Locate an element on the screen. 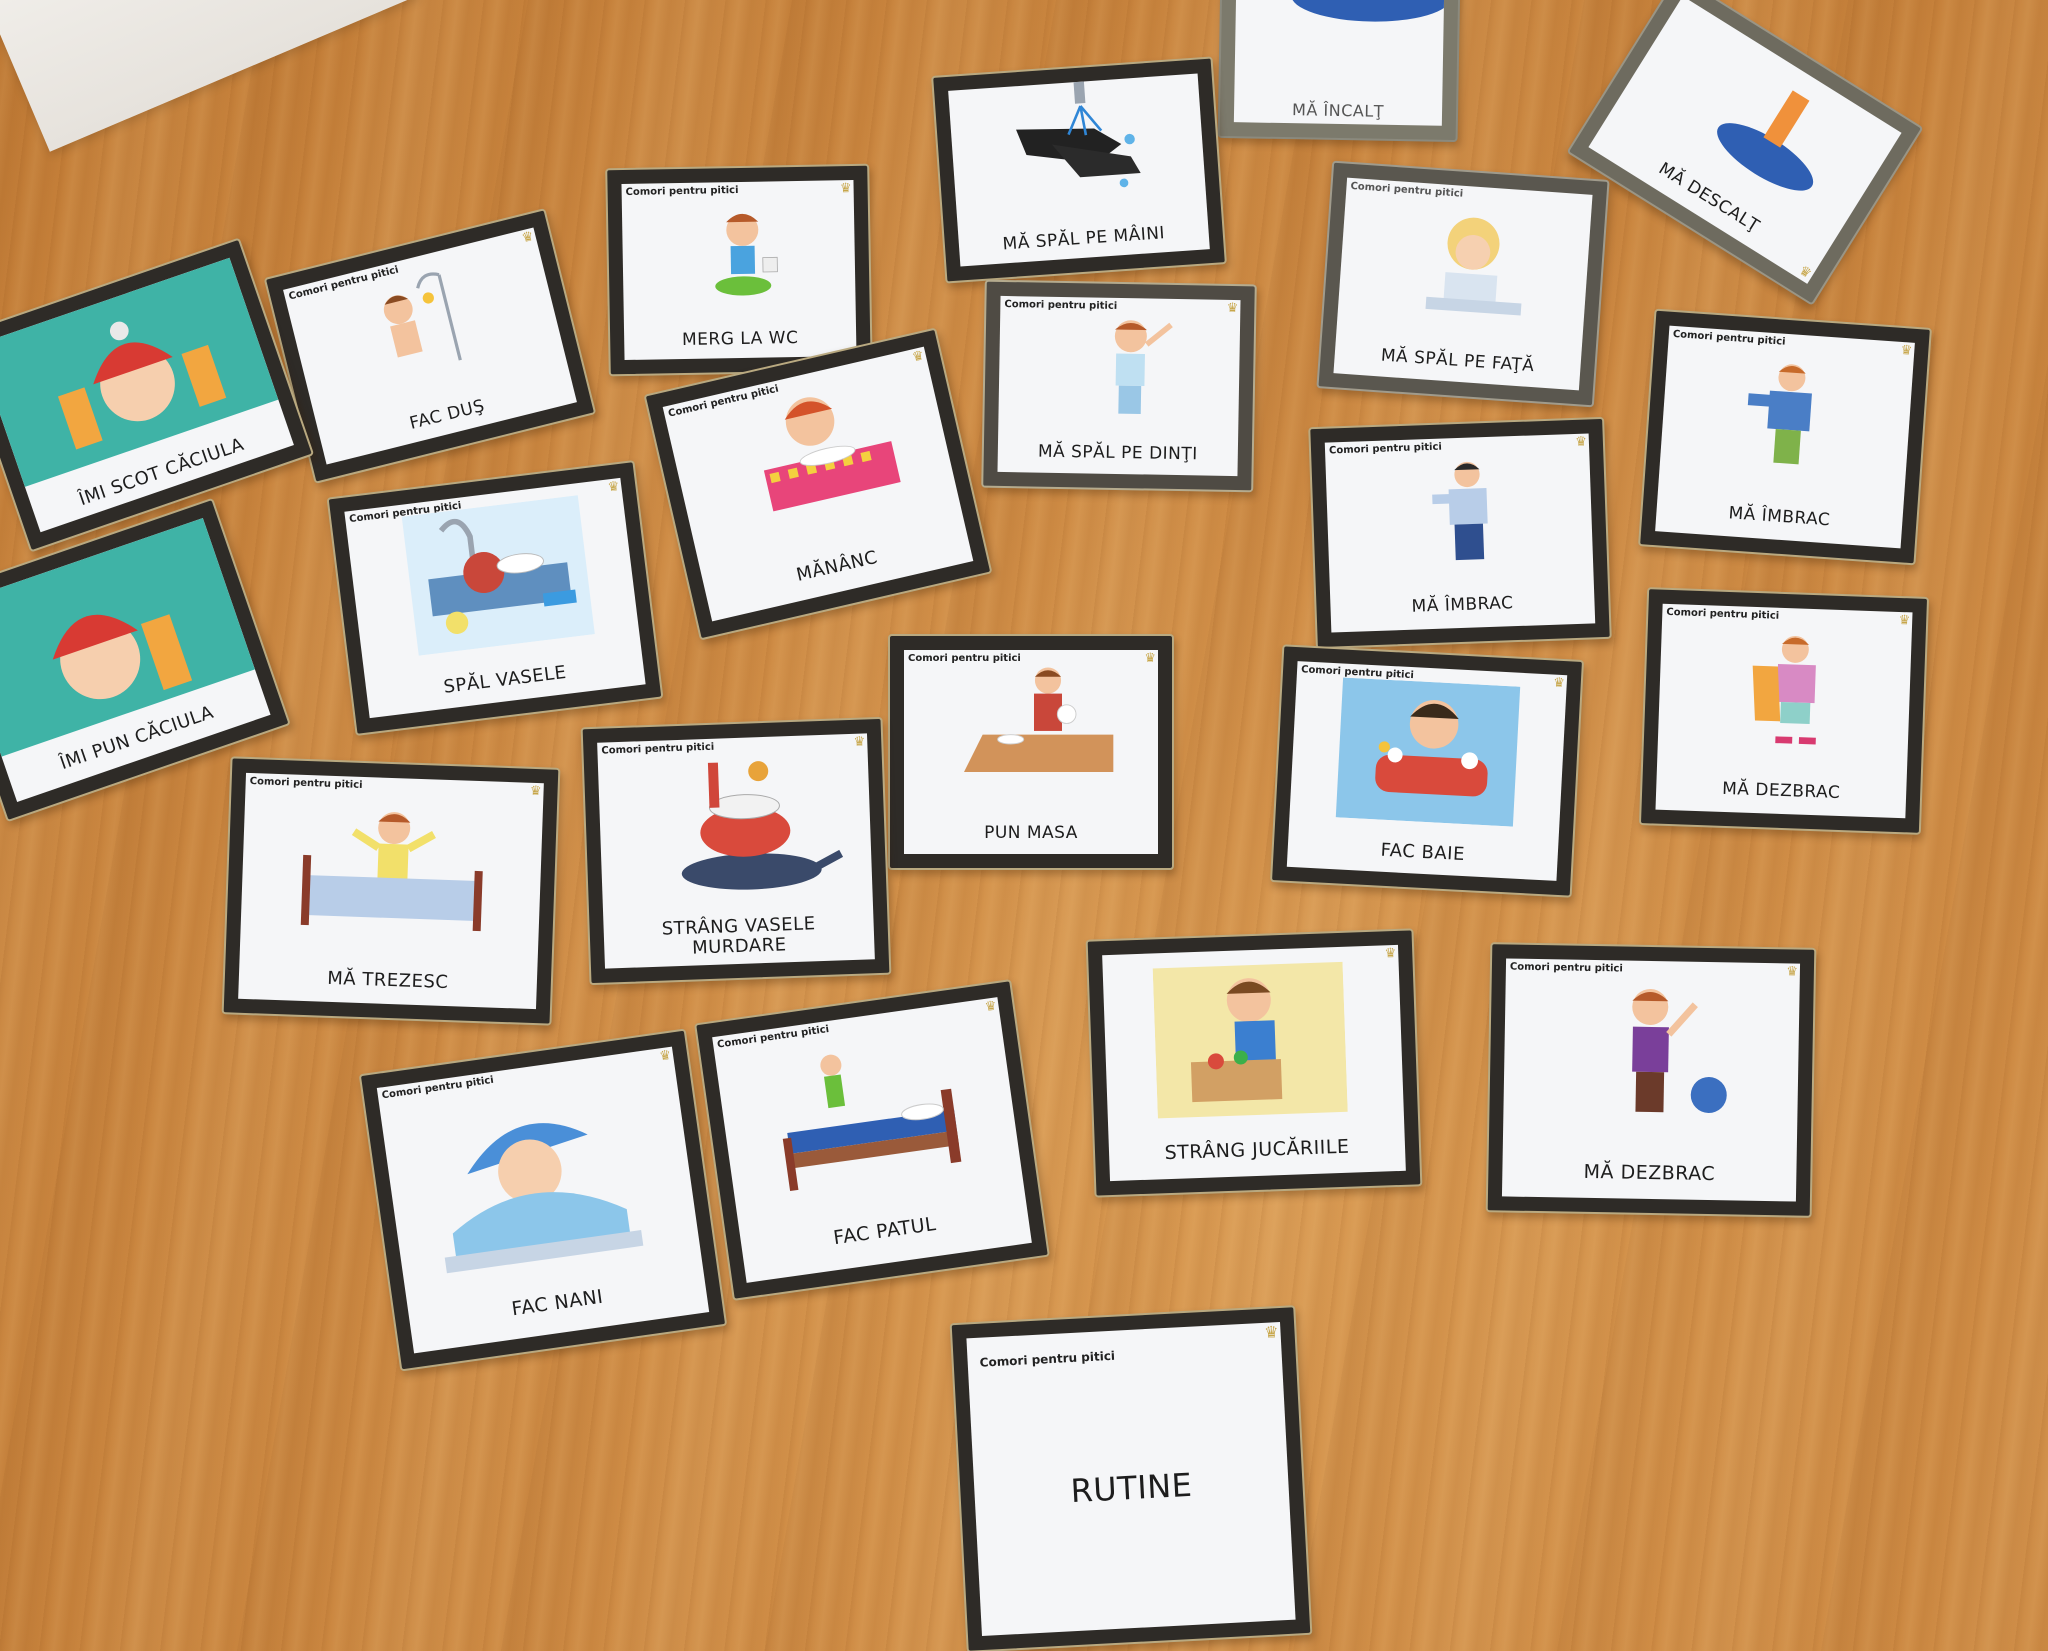 The height and width of the screenshot is (1651, 2048). card-fac-patul: Comori pentru pitici ♛ FAC PATUL is located at coordinates (872, 1140).